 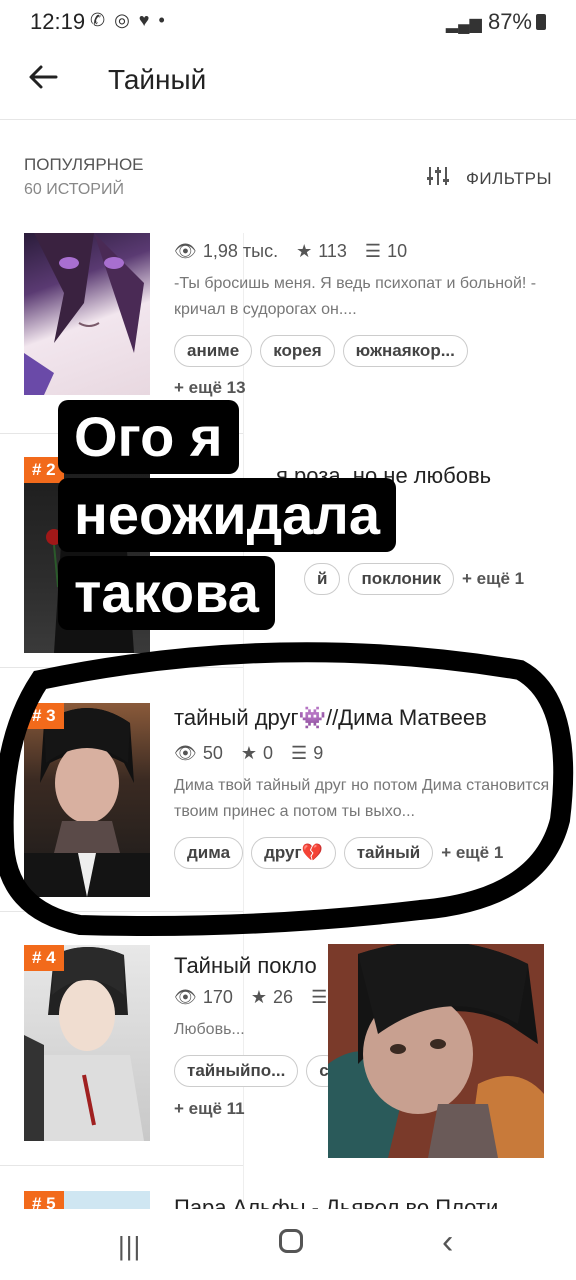 What do you see at coordinates (210, 388) in the screenshot?
I see `more-tags: + ещё 13` at bounding box center [210, 388].